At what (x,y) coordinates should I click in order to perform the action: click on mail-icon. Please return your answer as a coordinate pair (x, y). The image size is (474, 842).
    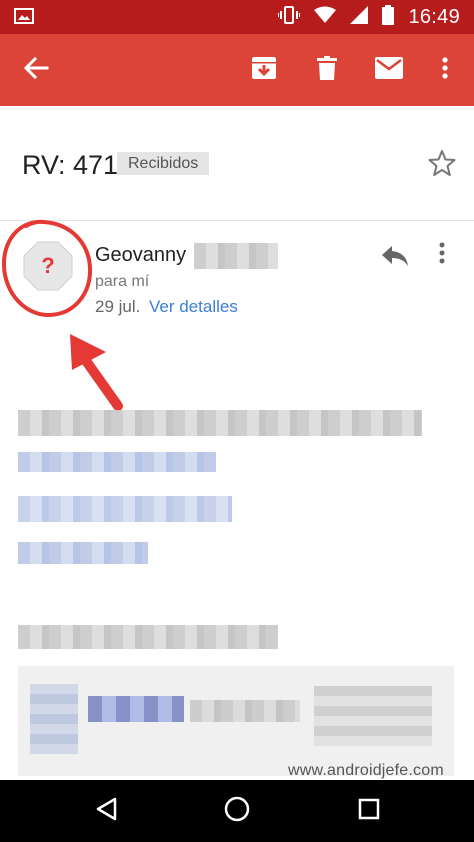
    Looking at the image, I should click on (389, 70).